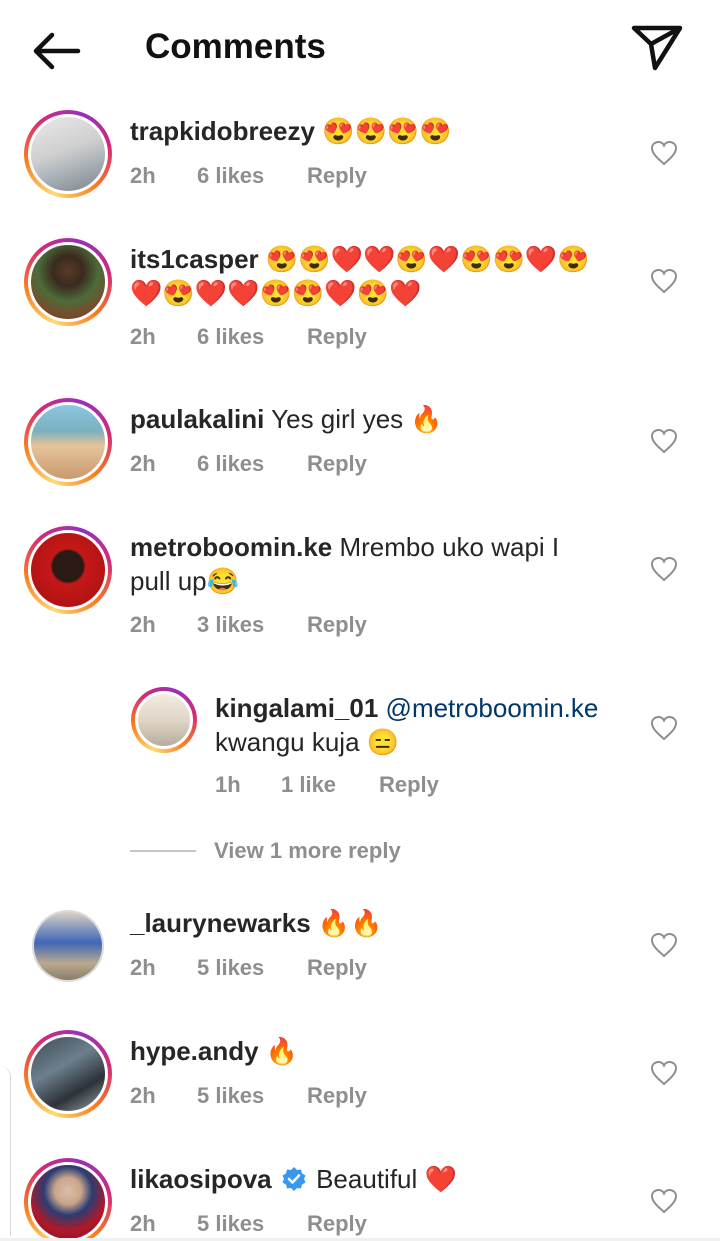 The width and height of the screenshot is (720, 1241). What do you see at coordinates (163, 851) in the screenshot?
I see `divider-line` at bounding box center [163, 851].